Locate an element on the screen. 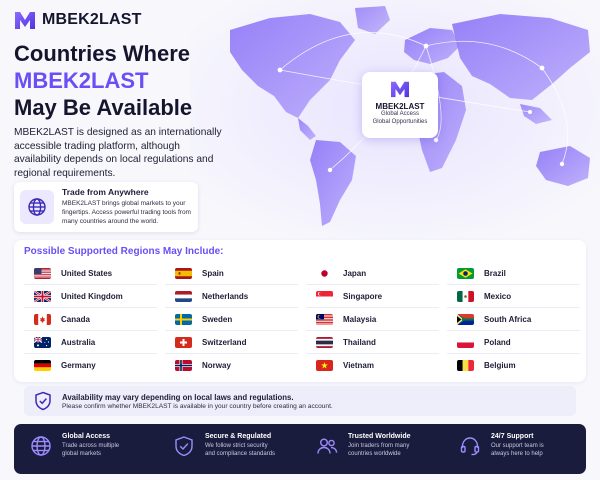 The image size is (600, 480). country-item: Australia is located at coordinates (90, 342).